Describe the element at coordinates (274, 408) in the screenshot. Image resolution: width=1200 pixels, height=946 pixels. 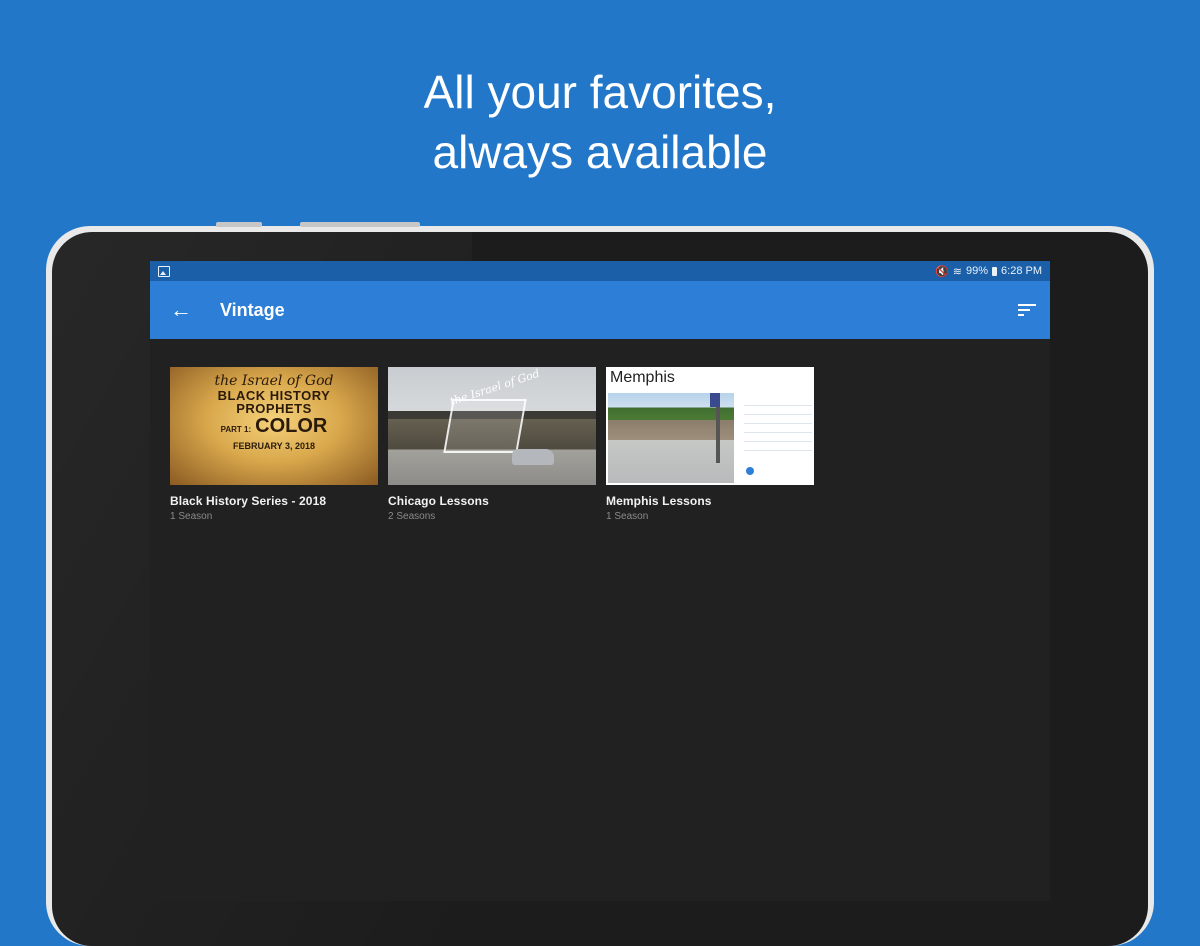
I see `poster-subheading: PROPHETS` at that location.